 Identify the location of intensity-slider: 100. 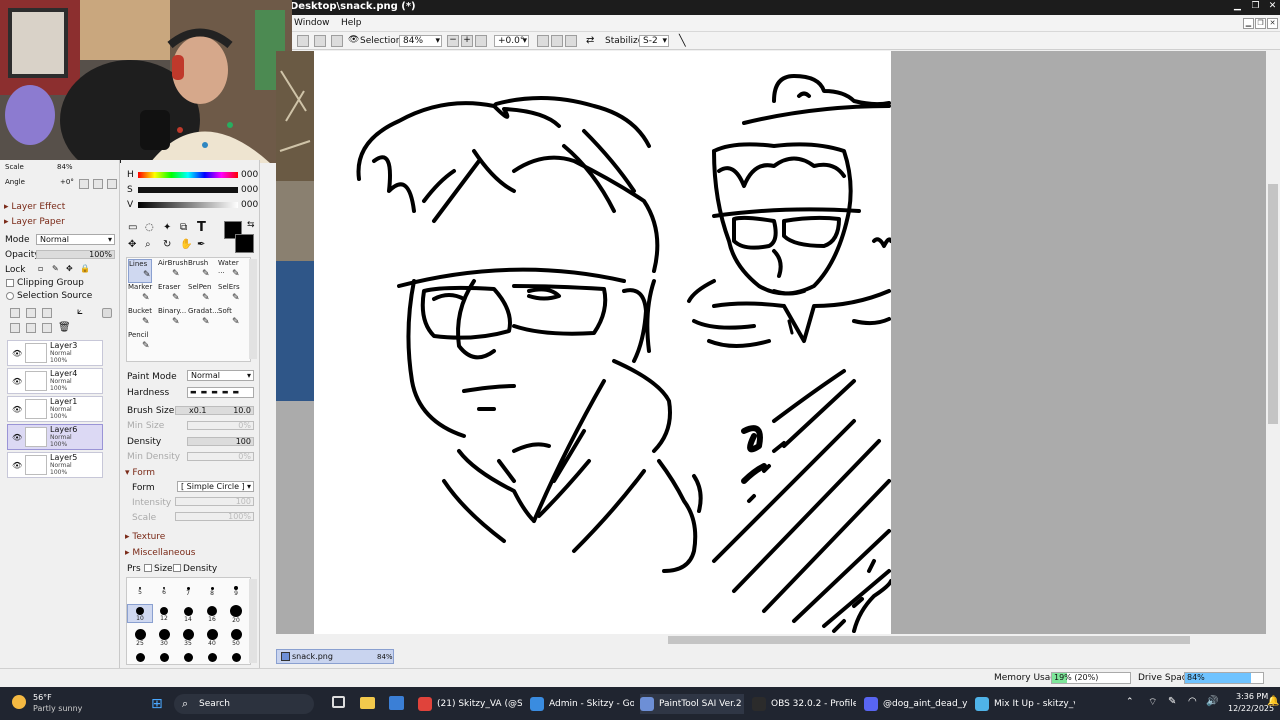
(214, 501).